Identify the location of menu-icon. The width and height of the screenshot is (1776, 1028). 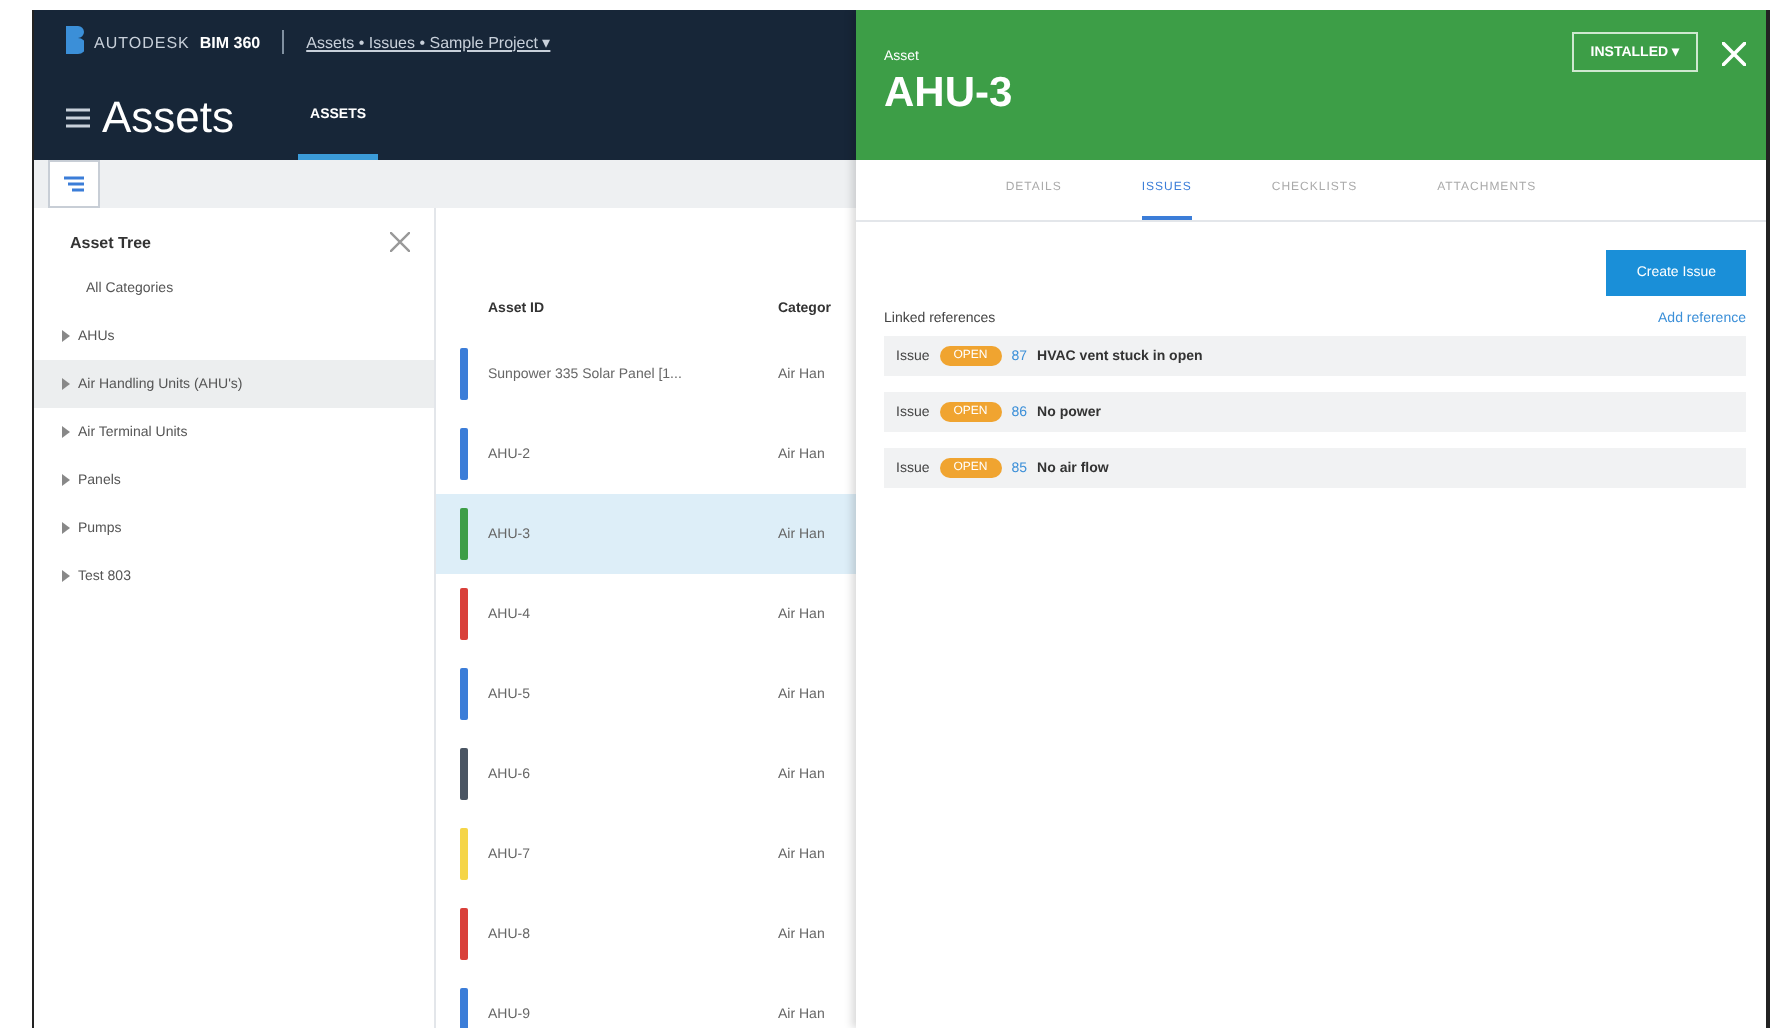
(78, 117).